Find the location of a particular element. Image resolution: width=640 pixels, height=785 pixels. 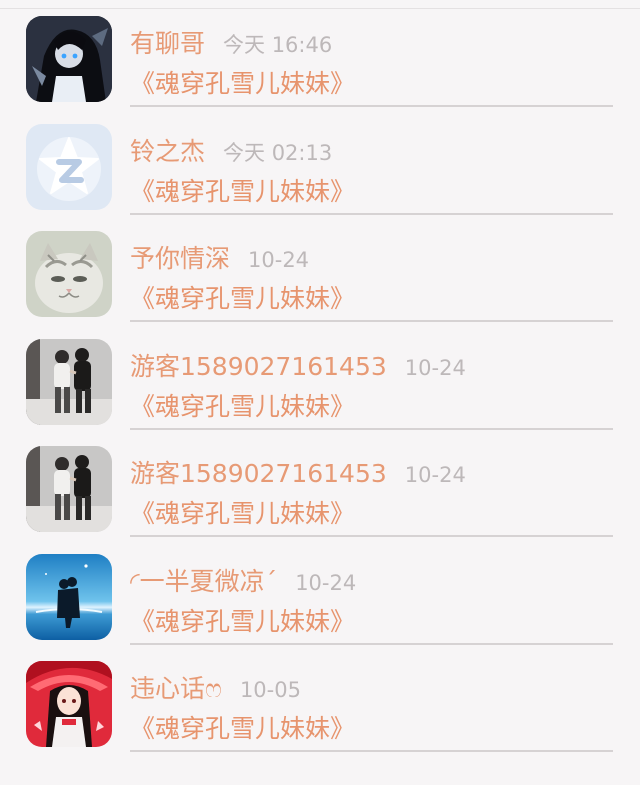

cat-avatar-icon is located at coordinates (69, 274).